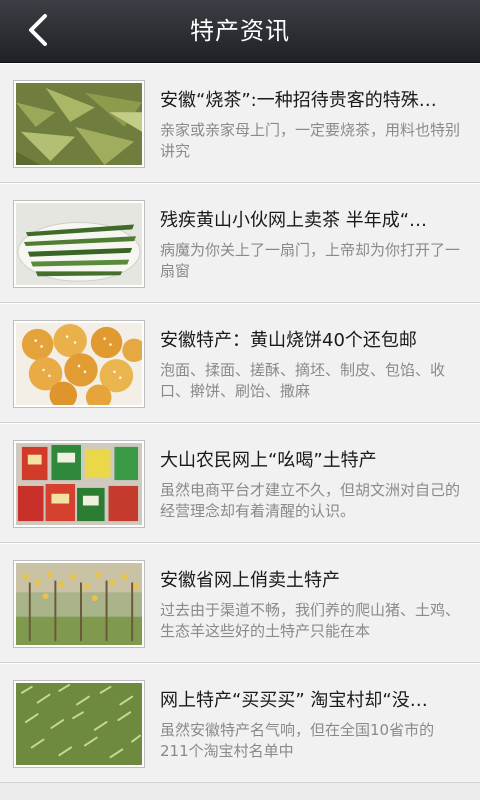 Image resolution: width=480 pixels, height=800 pixels. I want to click on article-summary: 虽然安徽特产名气响，但在全国10省市的211个淘宝村名单中, so click(297, 740).